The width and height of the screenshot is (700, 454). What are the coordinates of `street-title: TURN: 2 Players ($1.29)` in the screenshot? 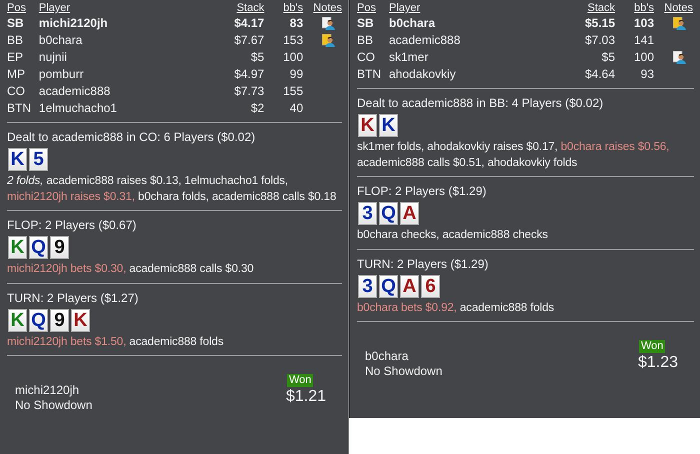 It's located at (423, 264).